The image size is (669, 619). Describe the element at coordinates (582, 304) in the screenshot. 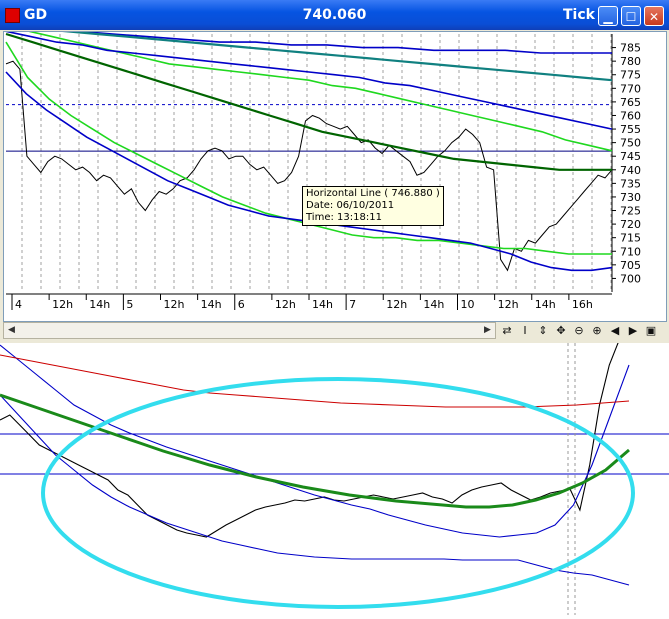

I see `x-tick-label: 16h` at that location.